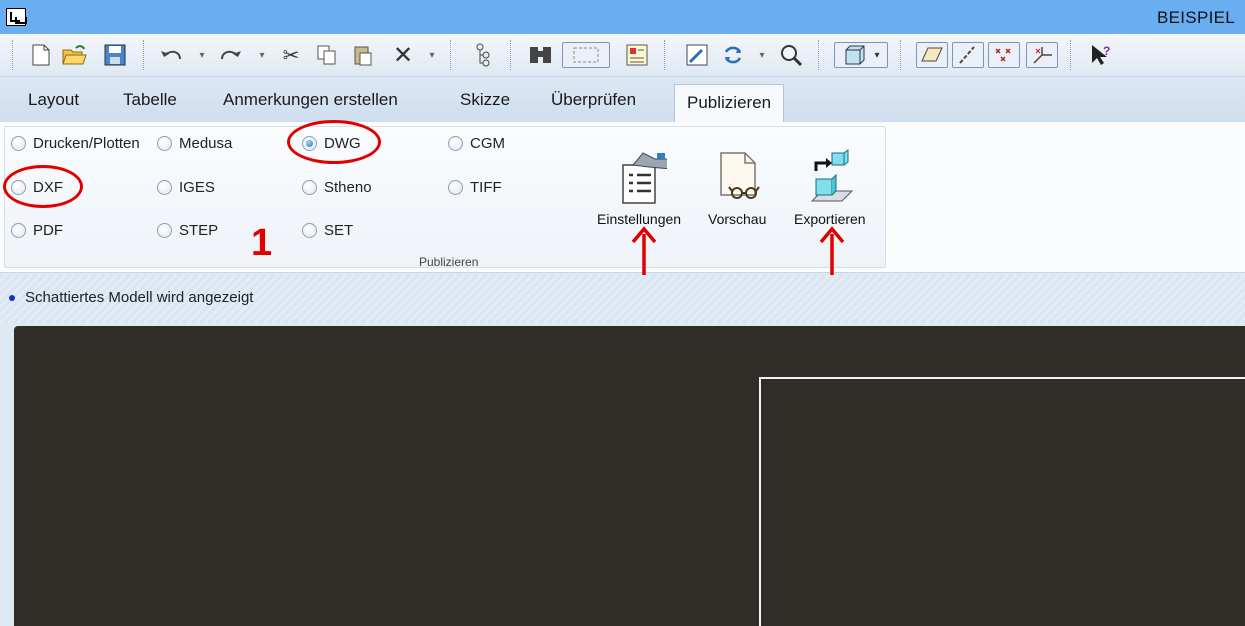 The width and height of the screenshot is (1245, 626). Describe the element at coordinates (932, 55) in the screenshot. I see `datum-planes-icon` at that location.